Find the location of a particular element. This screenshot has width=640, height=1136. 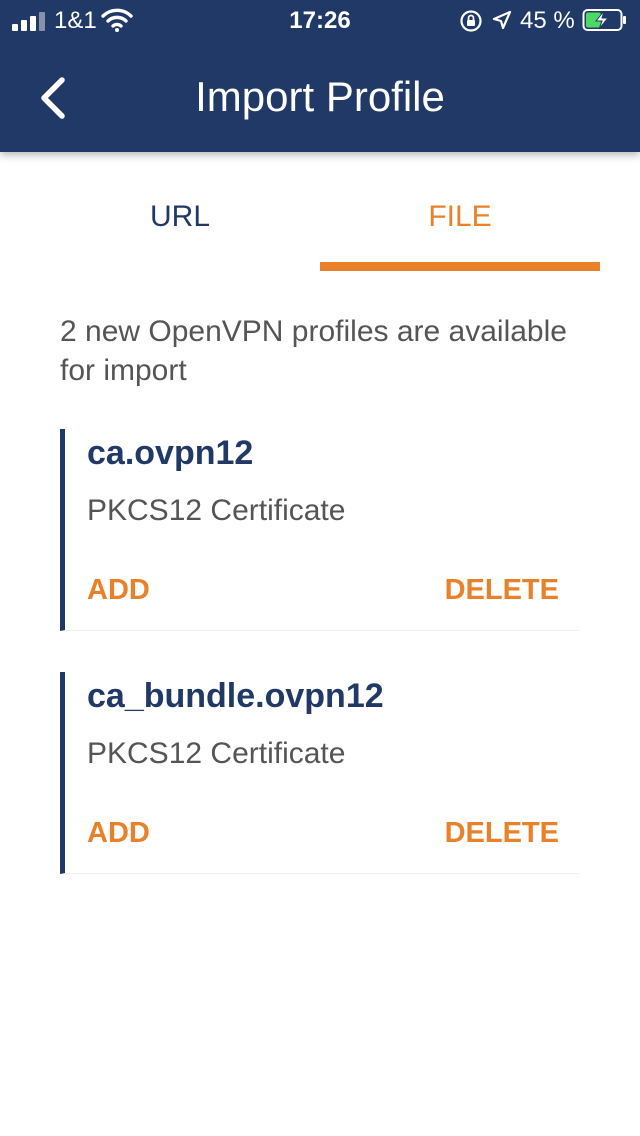

tab-file: FILE is located at coordinates (460, 220).